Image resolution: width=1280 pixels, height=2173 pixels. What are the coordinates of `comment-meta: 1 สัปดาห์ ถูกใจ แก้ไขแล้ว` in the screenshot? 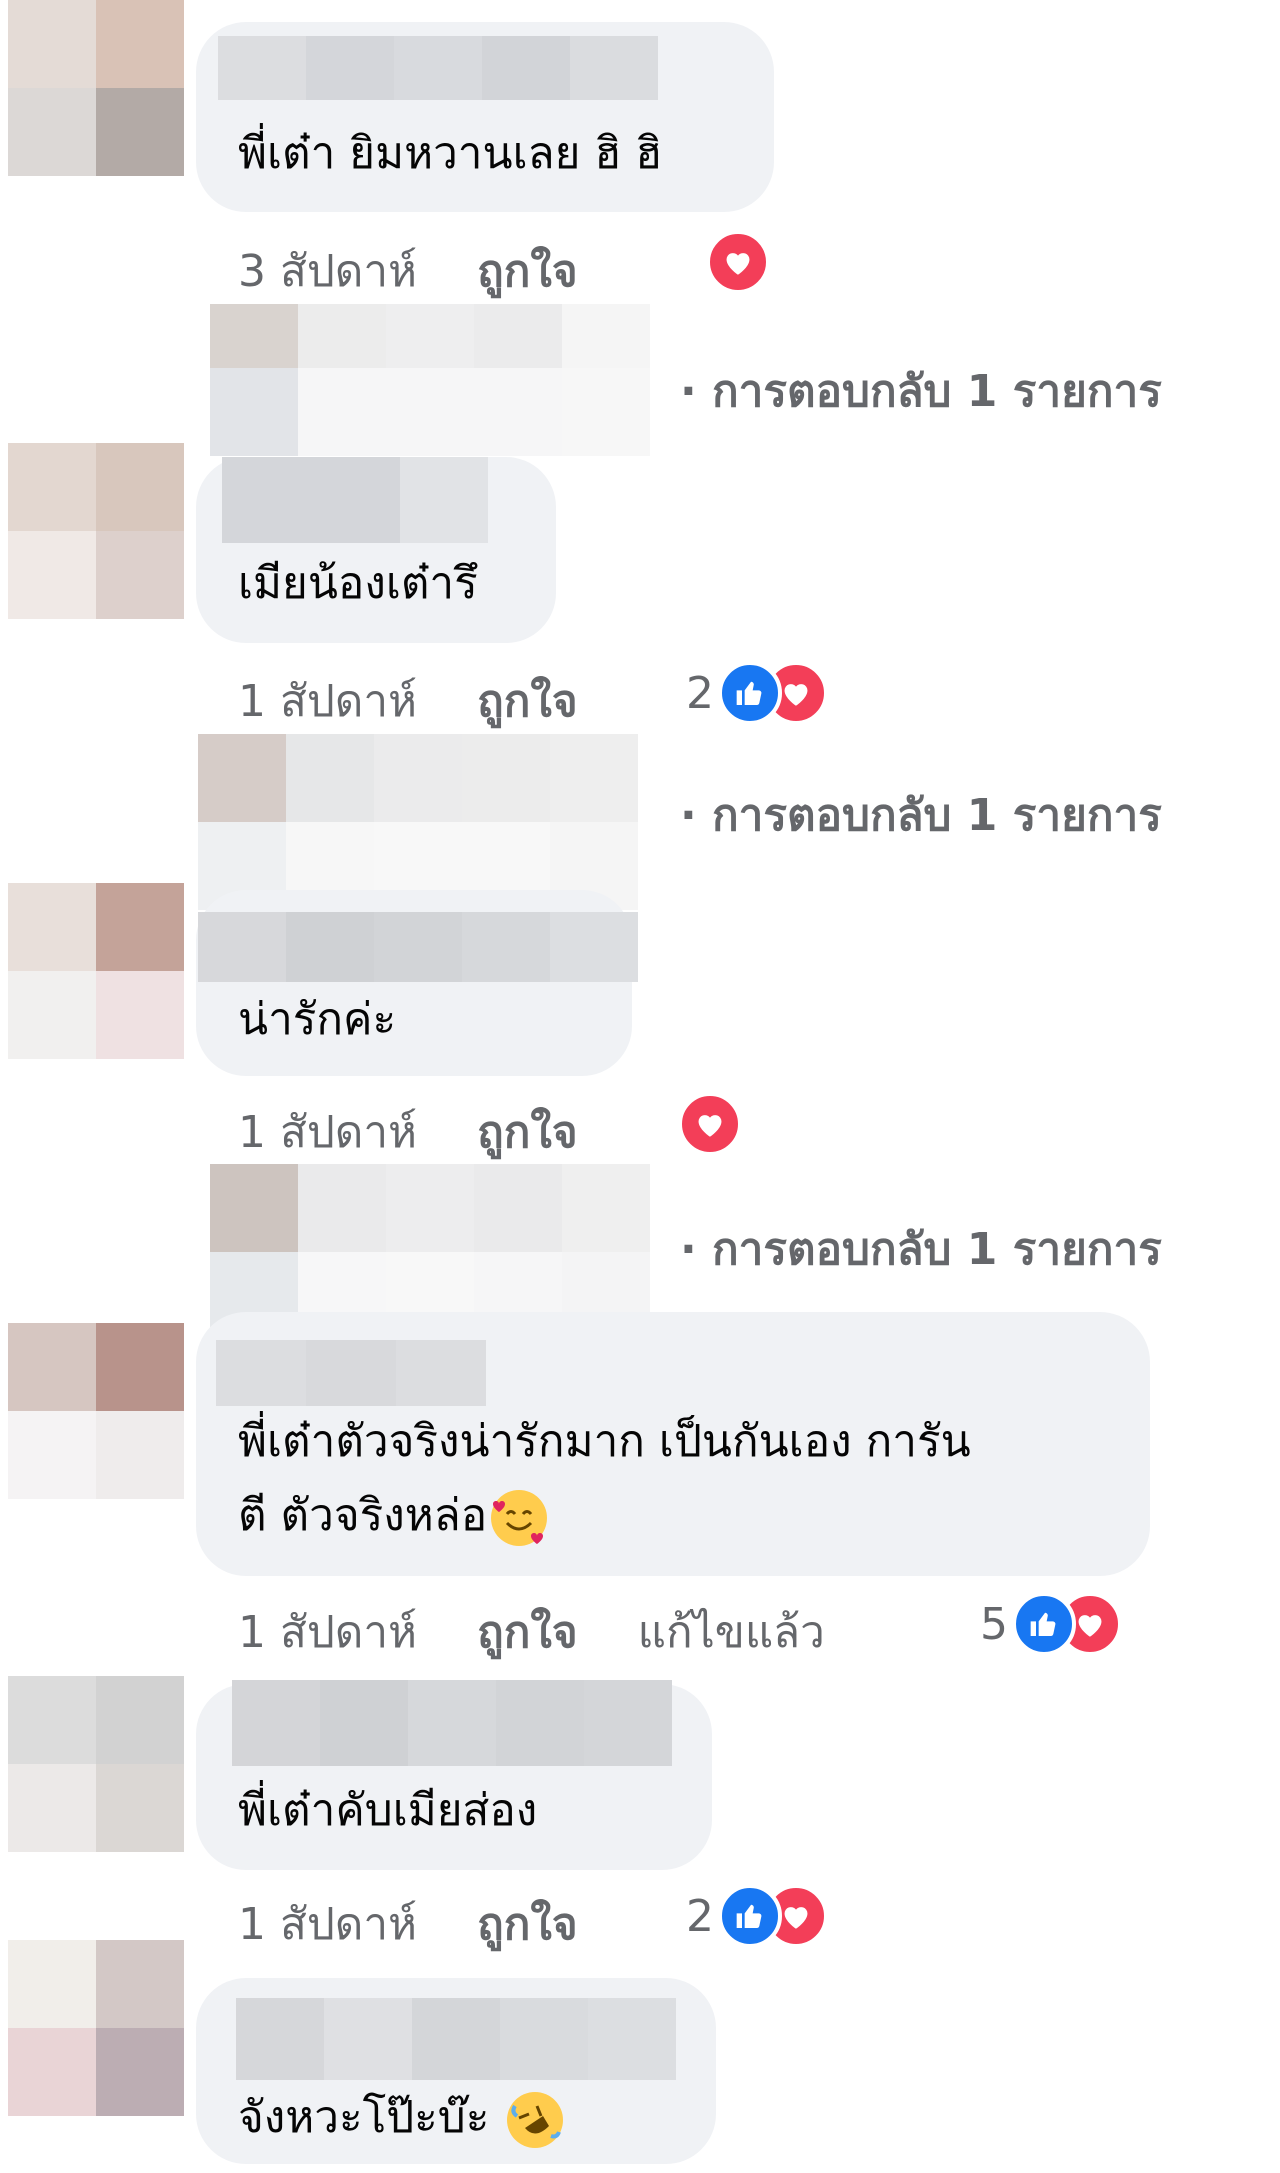 It's located at (531, 1632).